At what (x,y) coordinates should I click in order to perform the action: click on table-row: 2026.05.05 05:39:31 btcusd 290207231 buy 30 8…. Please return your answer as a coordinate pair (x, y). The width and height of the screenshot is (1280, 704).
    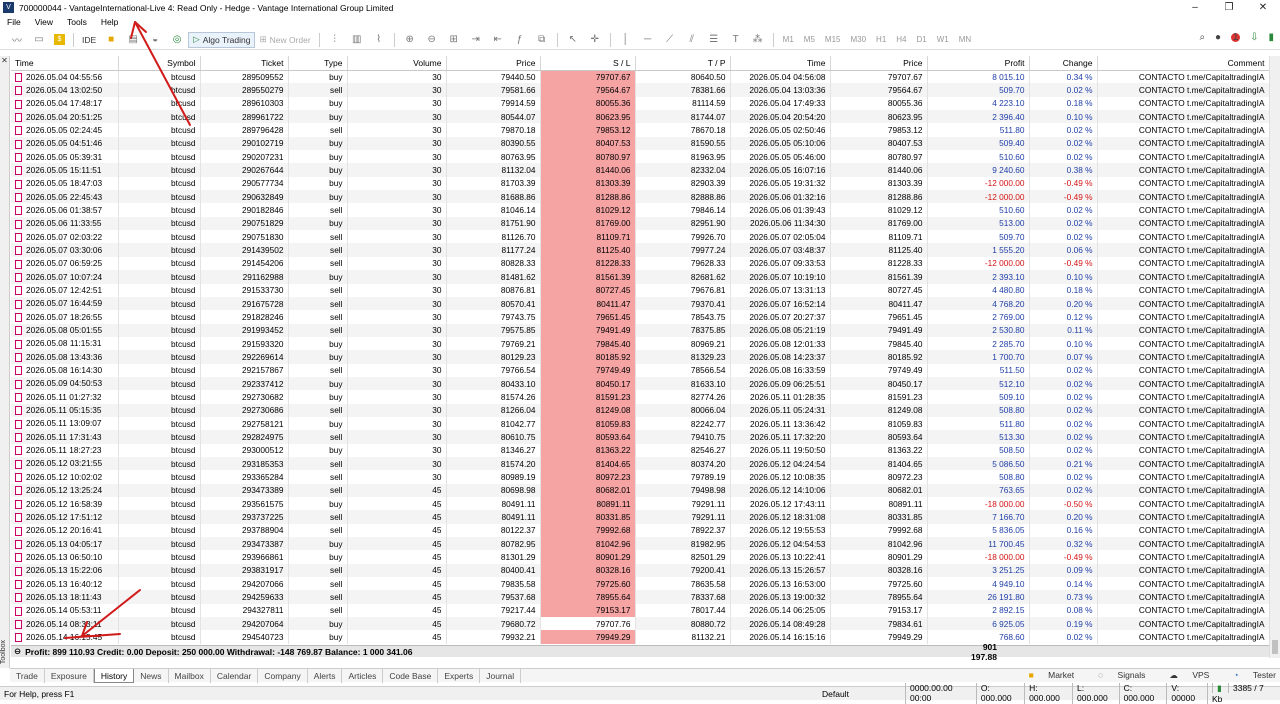
    Looking at the image, I should click on (640, 157).